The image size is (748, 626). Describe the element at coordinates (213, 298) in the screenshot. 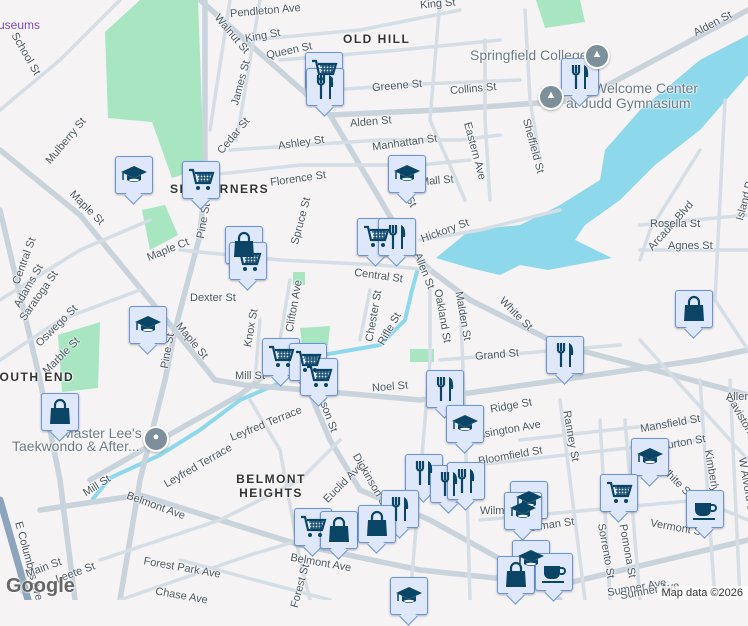

I see `street-label: Dexter St` at that location.